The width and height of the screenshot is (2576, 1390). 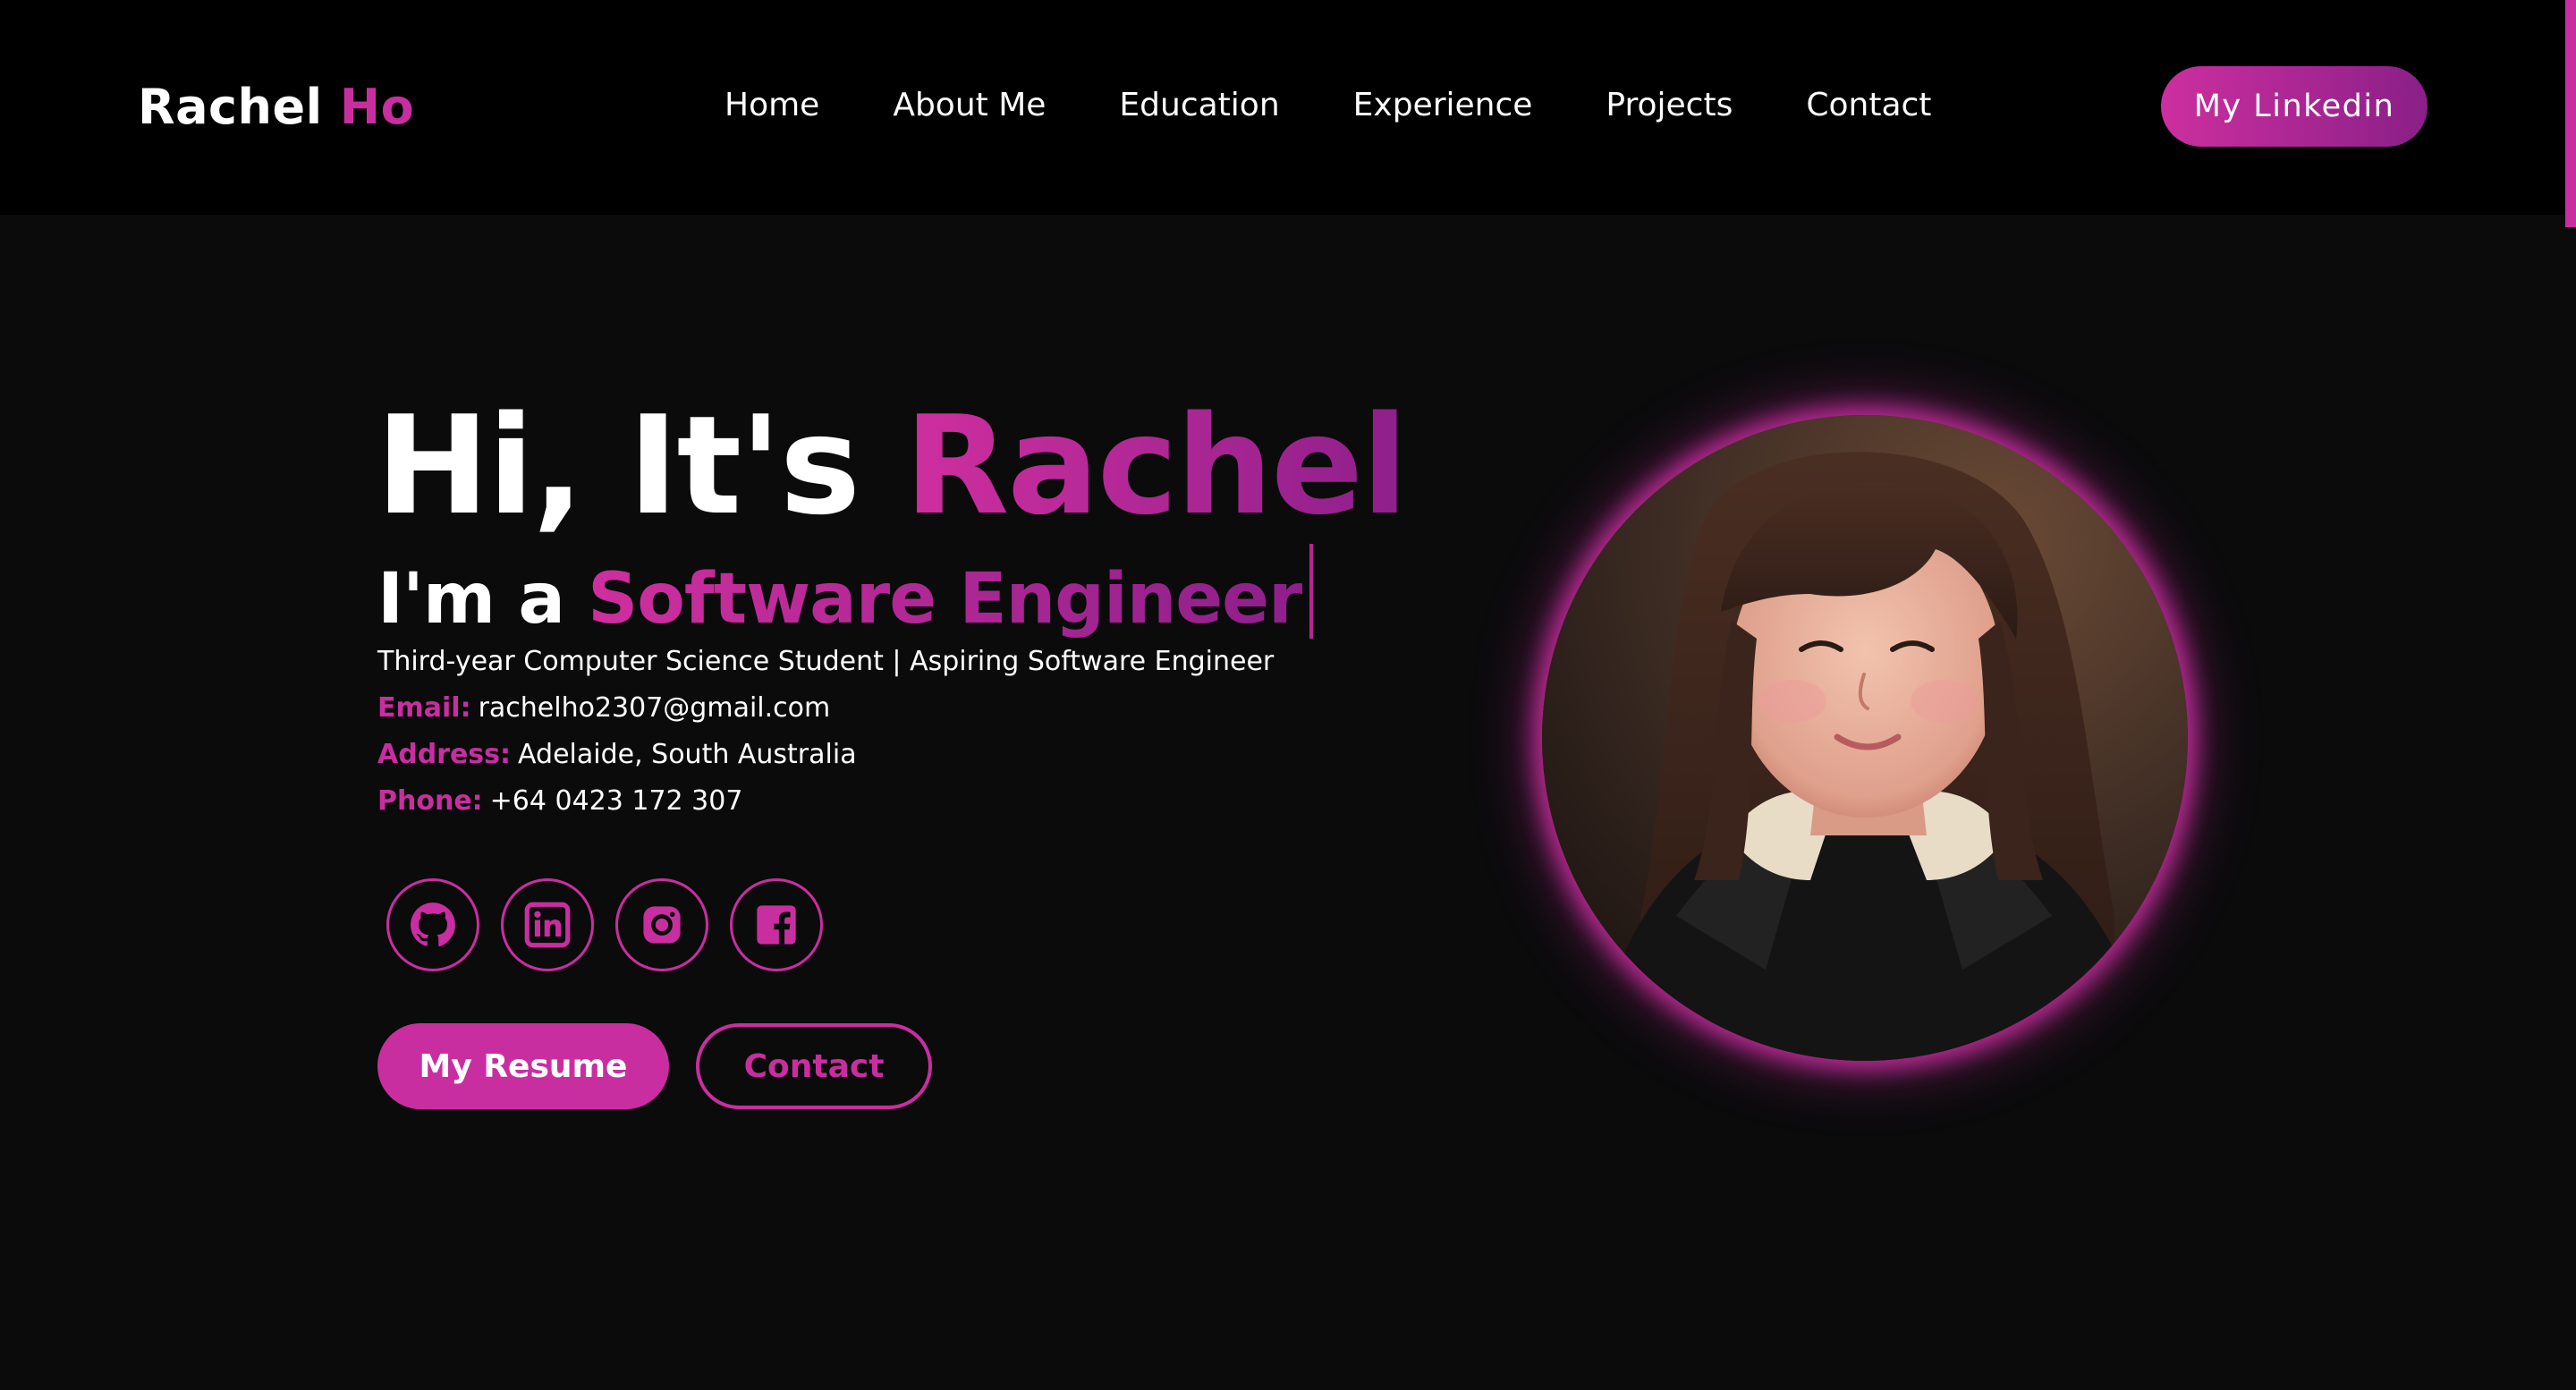 I want to click on email-row: Email: rachelho2307@gmail.com, so click(x=603, y=708).